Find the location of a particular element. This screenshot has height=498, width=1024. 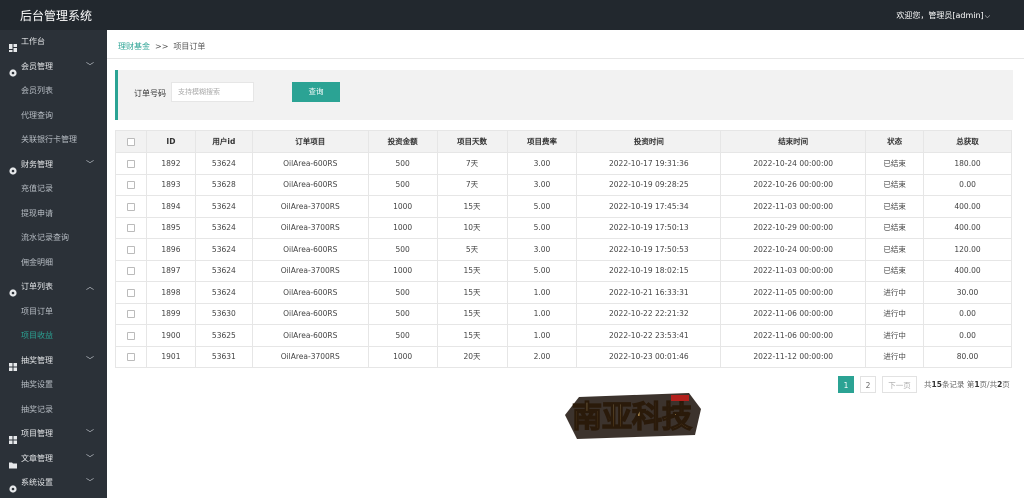

sidebar-group-16: 项目管理 ﹀ is located at coordinates (53, 434).